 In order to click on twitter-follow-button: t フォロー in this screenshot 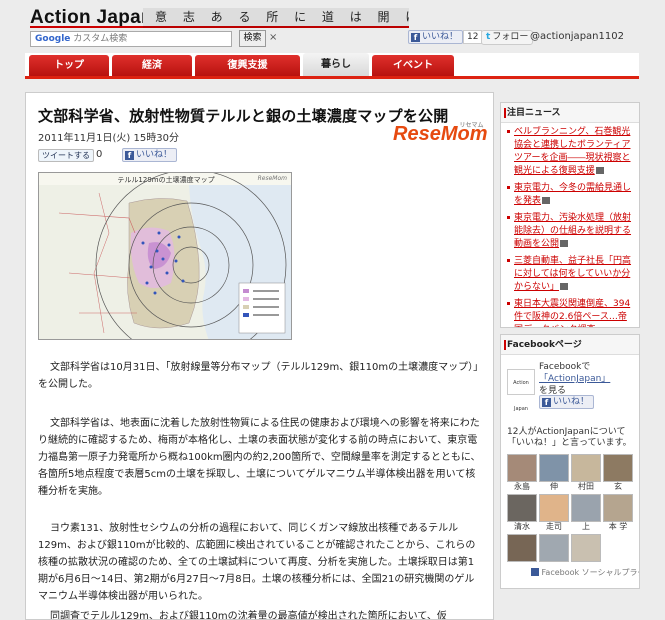, I will do `click(507, 37)`.